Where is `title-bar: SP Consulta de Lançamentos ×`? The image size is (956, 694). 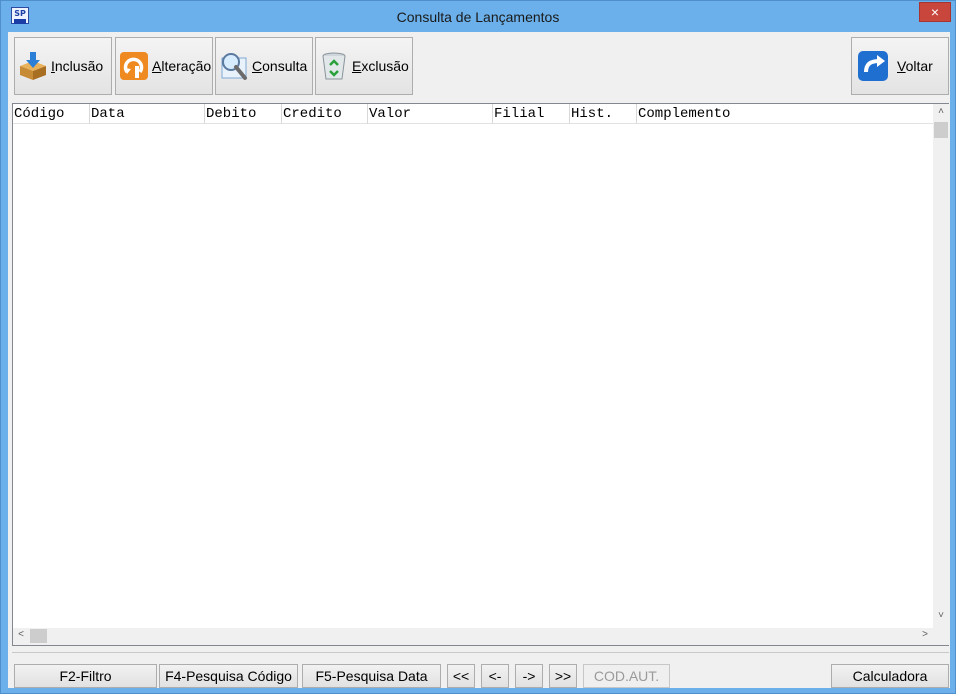 title-bar: SP Consulta de Lançamentos × is located at coordinates (478, 16).